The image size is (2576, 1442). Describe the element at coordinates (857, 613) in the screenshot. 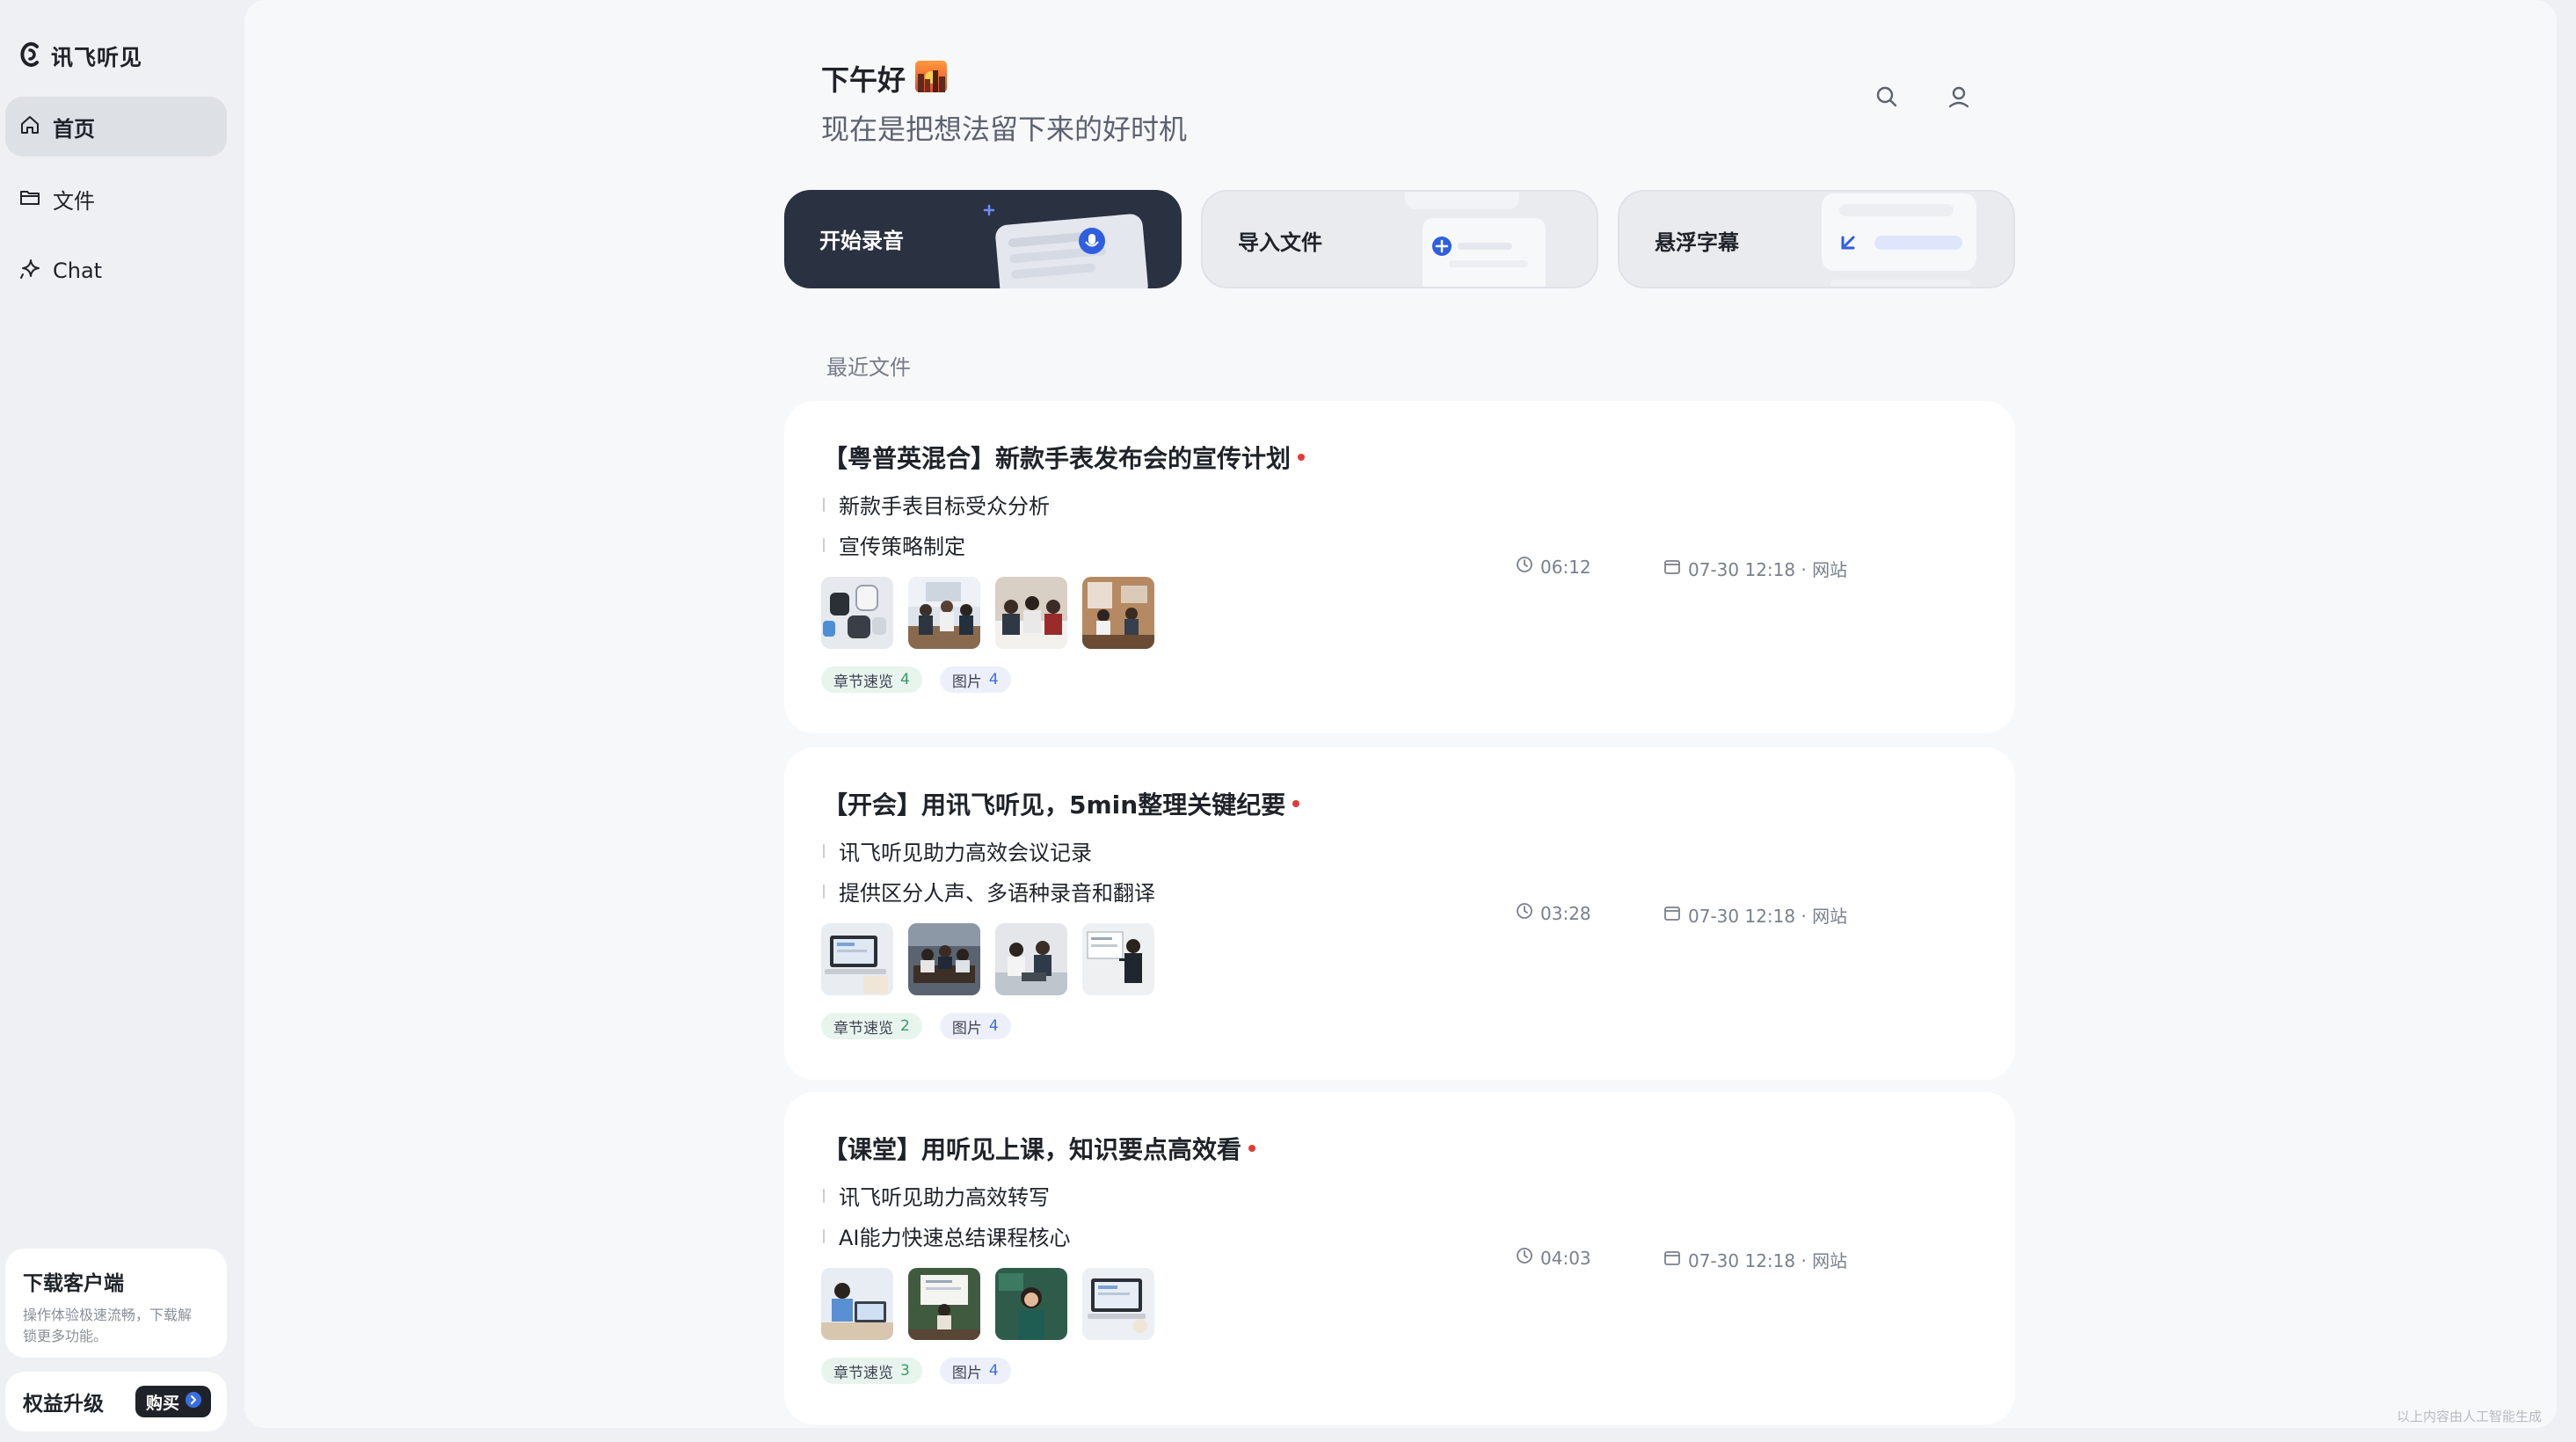

I see `thumbnail-smartwatches` at that location.